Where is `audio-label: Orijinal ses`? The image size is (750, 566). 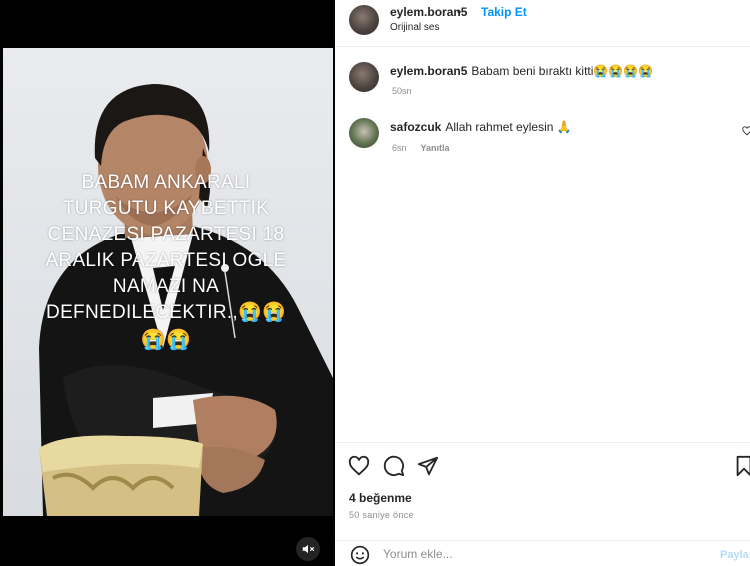
audio-label: Orijinal ses is located at coordinates (414, 27).